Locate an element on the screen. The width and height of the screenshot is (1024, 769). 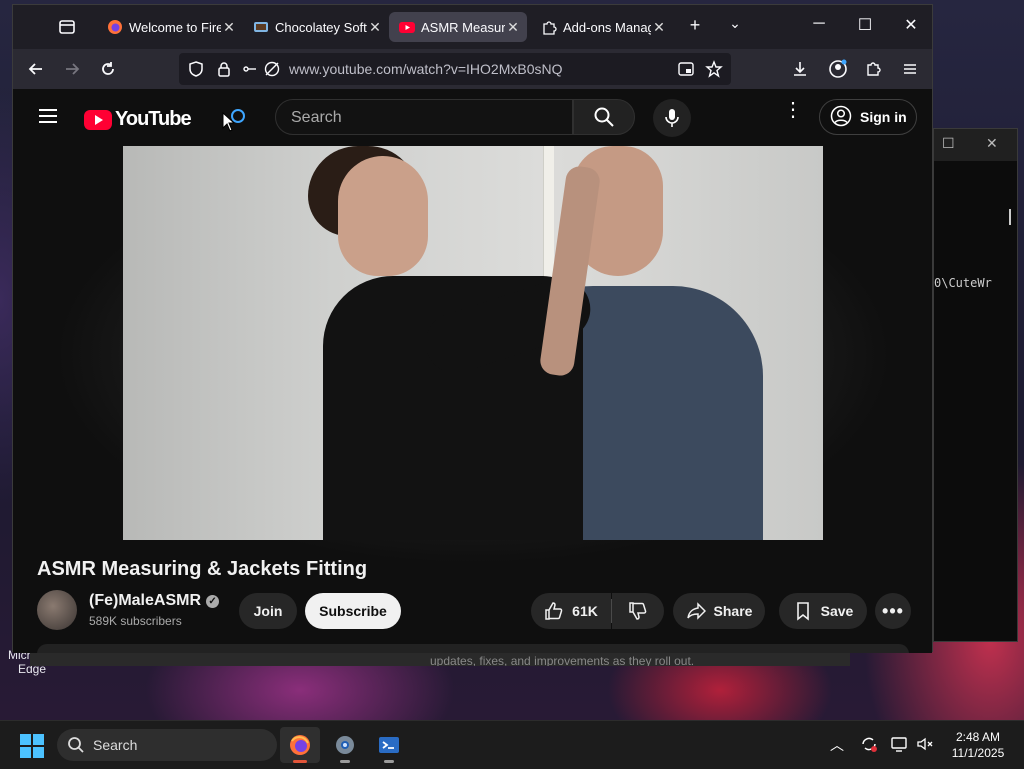
like-button: 61K is located at coordinates (571, 611).